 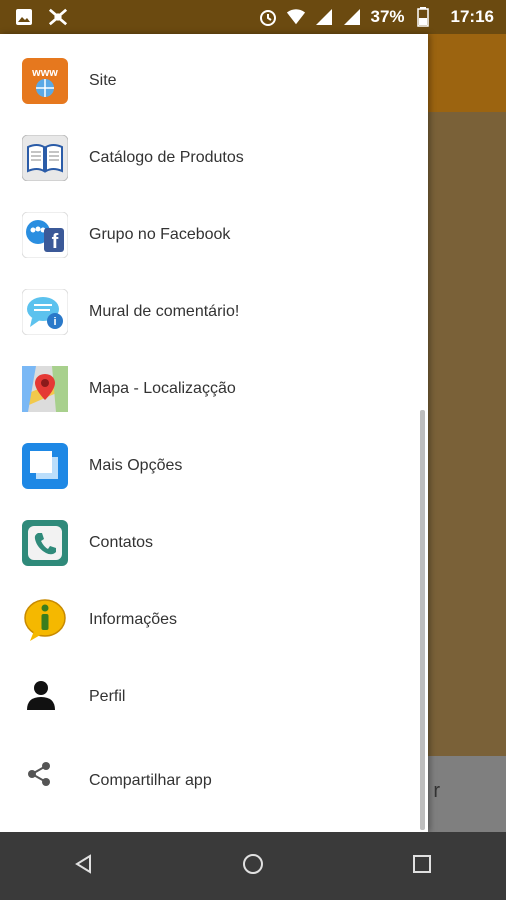 What do you see at coordinates (150, 780) in the screenshot?
I see `menu-item-label: Compartilhar app` at bounding box center [150, 780].